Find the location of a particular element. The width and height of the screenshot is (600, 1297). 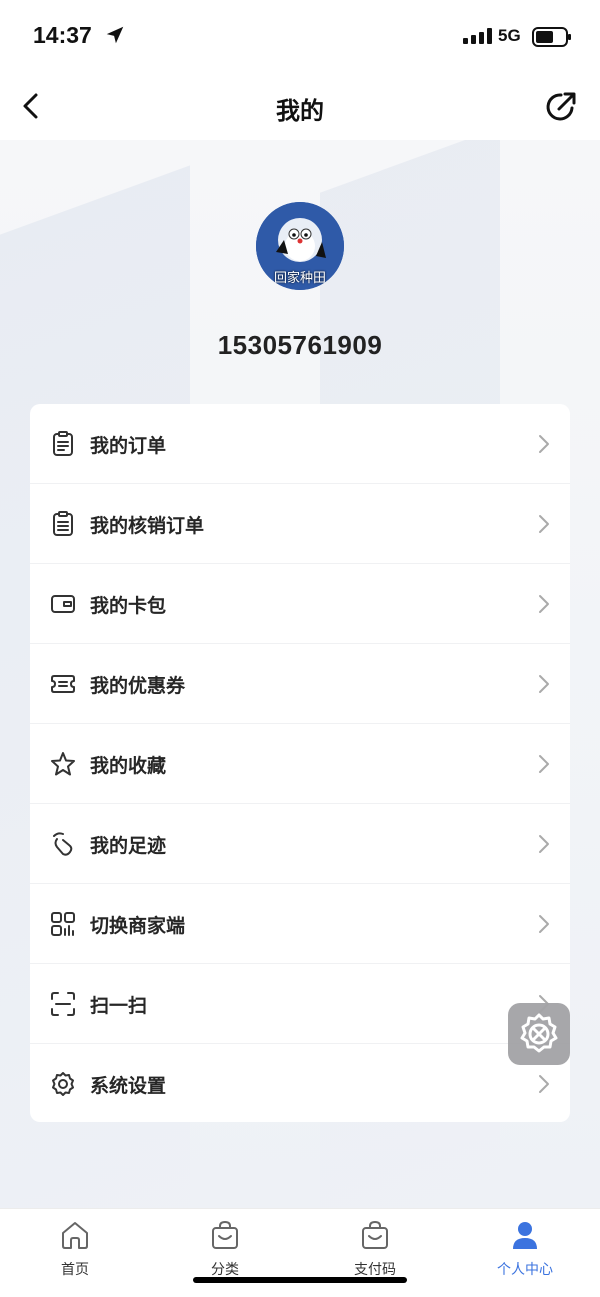

menu-item-label: 我的订单 is located at coordinates (128, 446).